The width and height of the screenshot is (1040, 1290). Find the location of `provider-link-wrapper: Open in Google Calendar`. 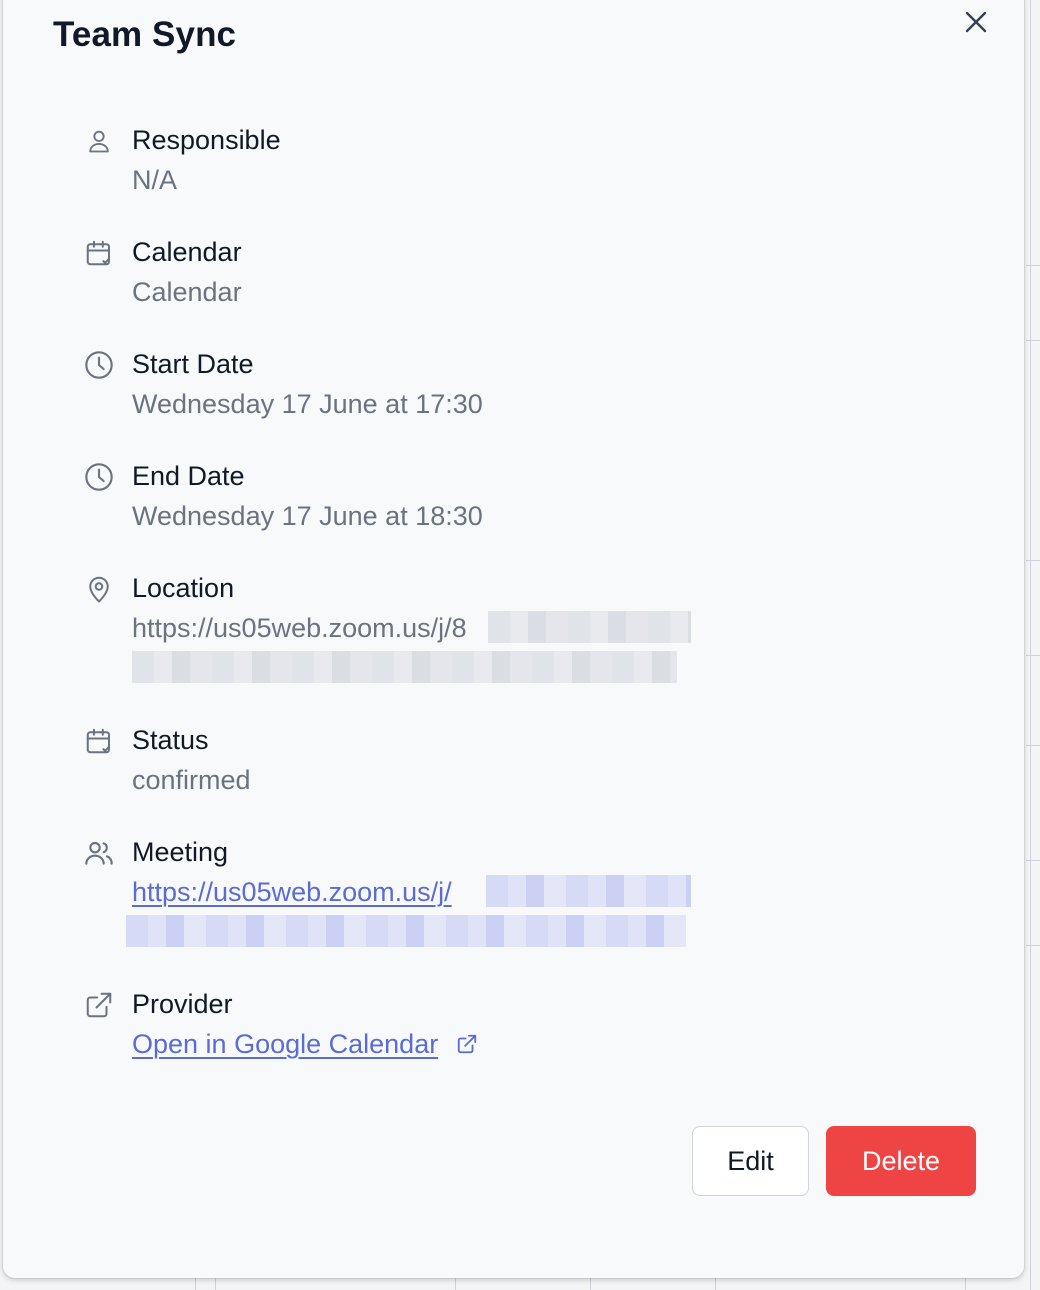

provider-link-wrapper: Open in Google Calendar is located at coordinates (305, 1045).